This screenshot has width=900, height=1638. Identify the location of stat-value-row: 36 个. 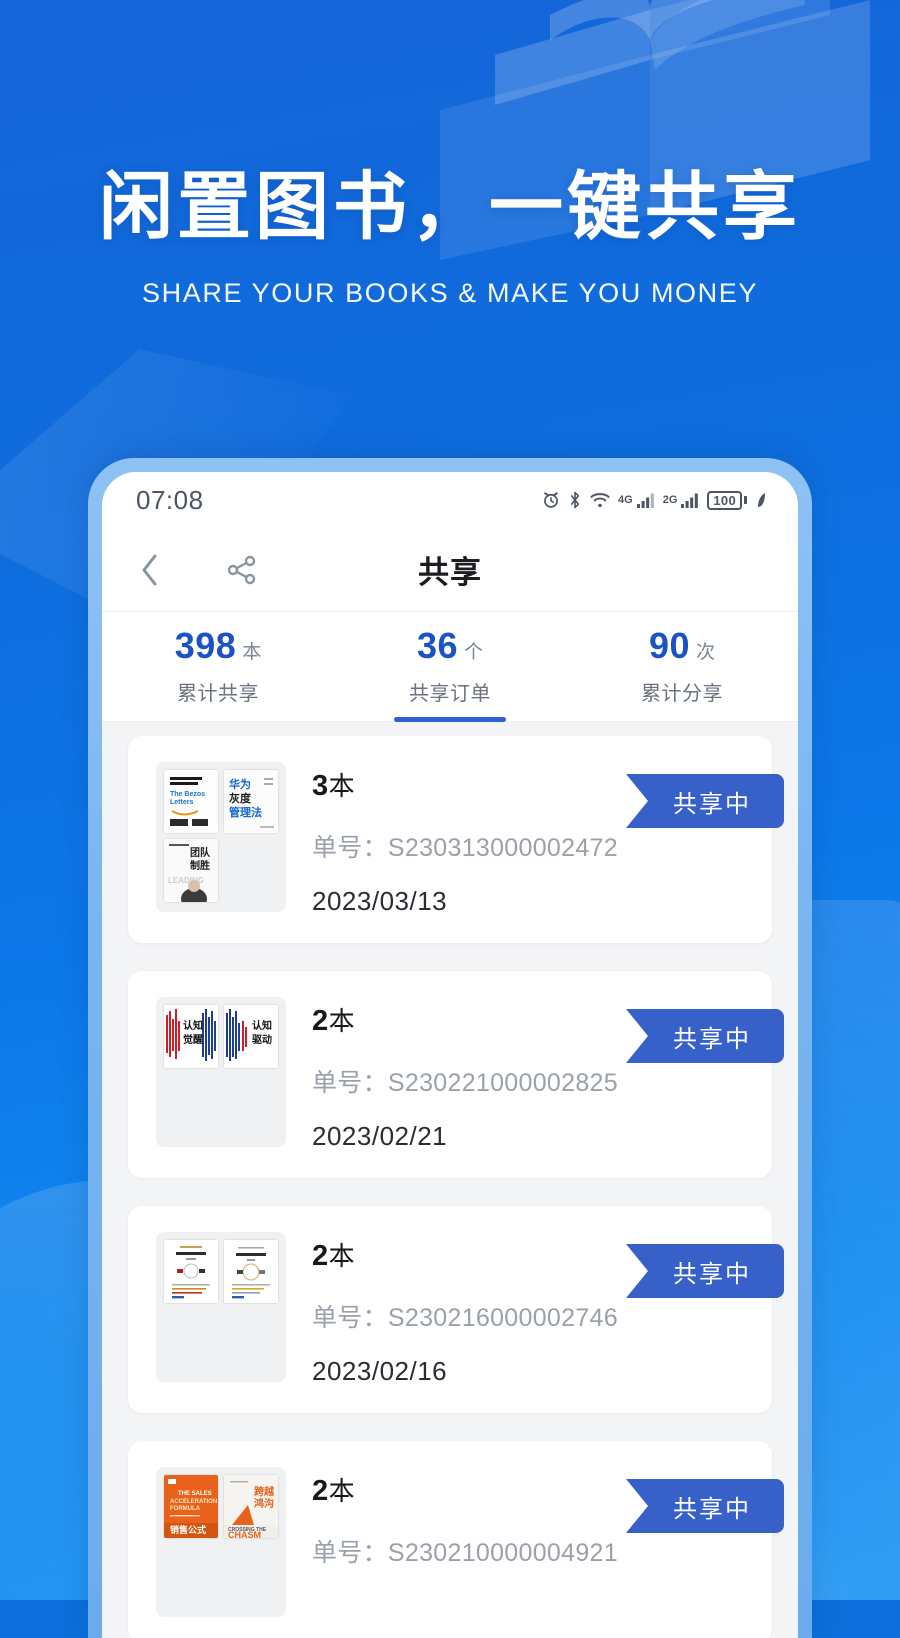
(450, 645).